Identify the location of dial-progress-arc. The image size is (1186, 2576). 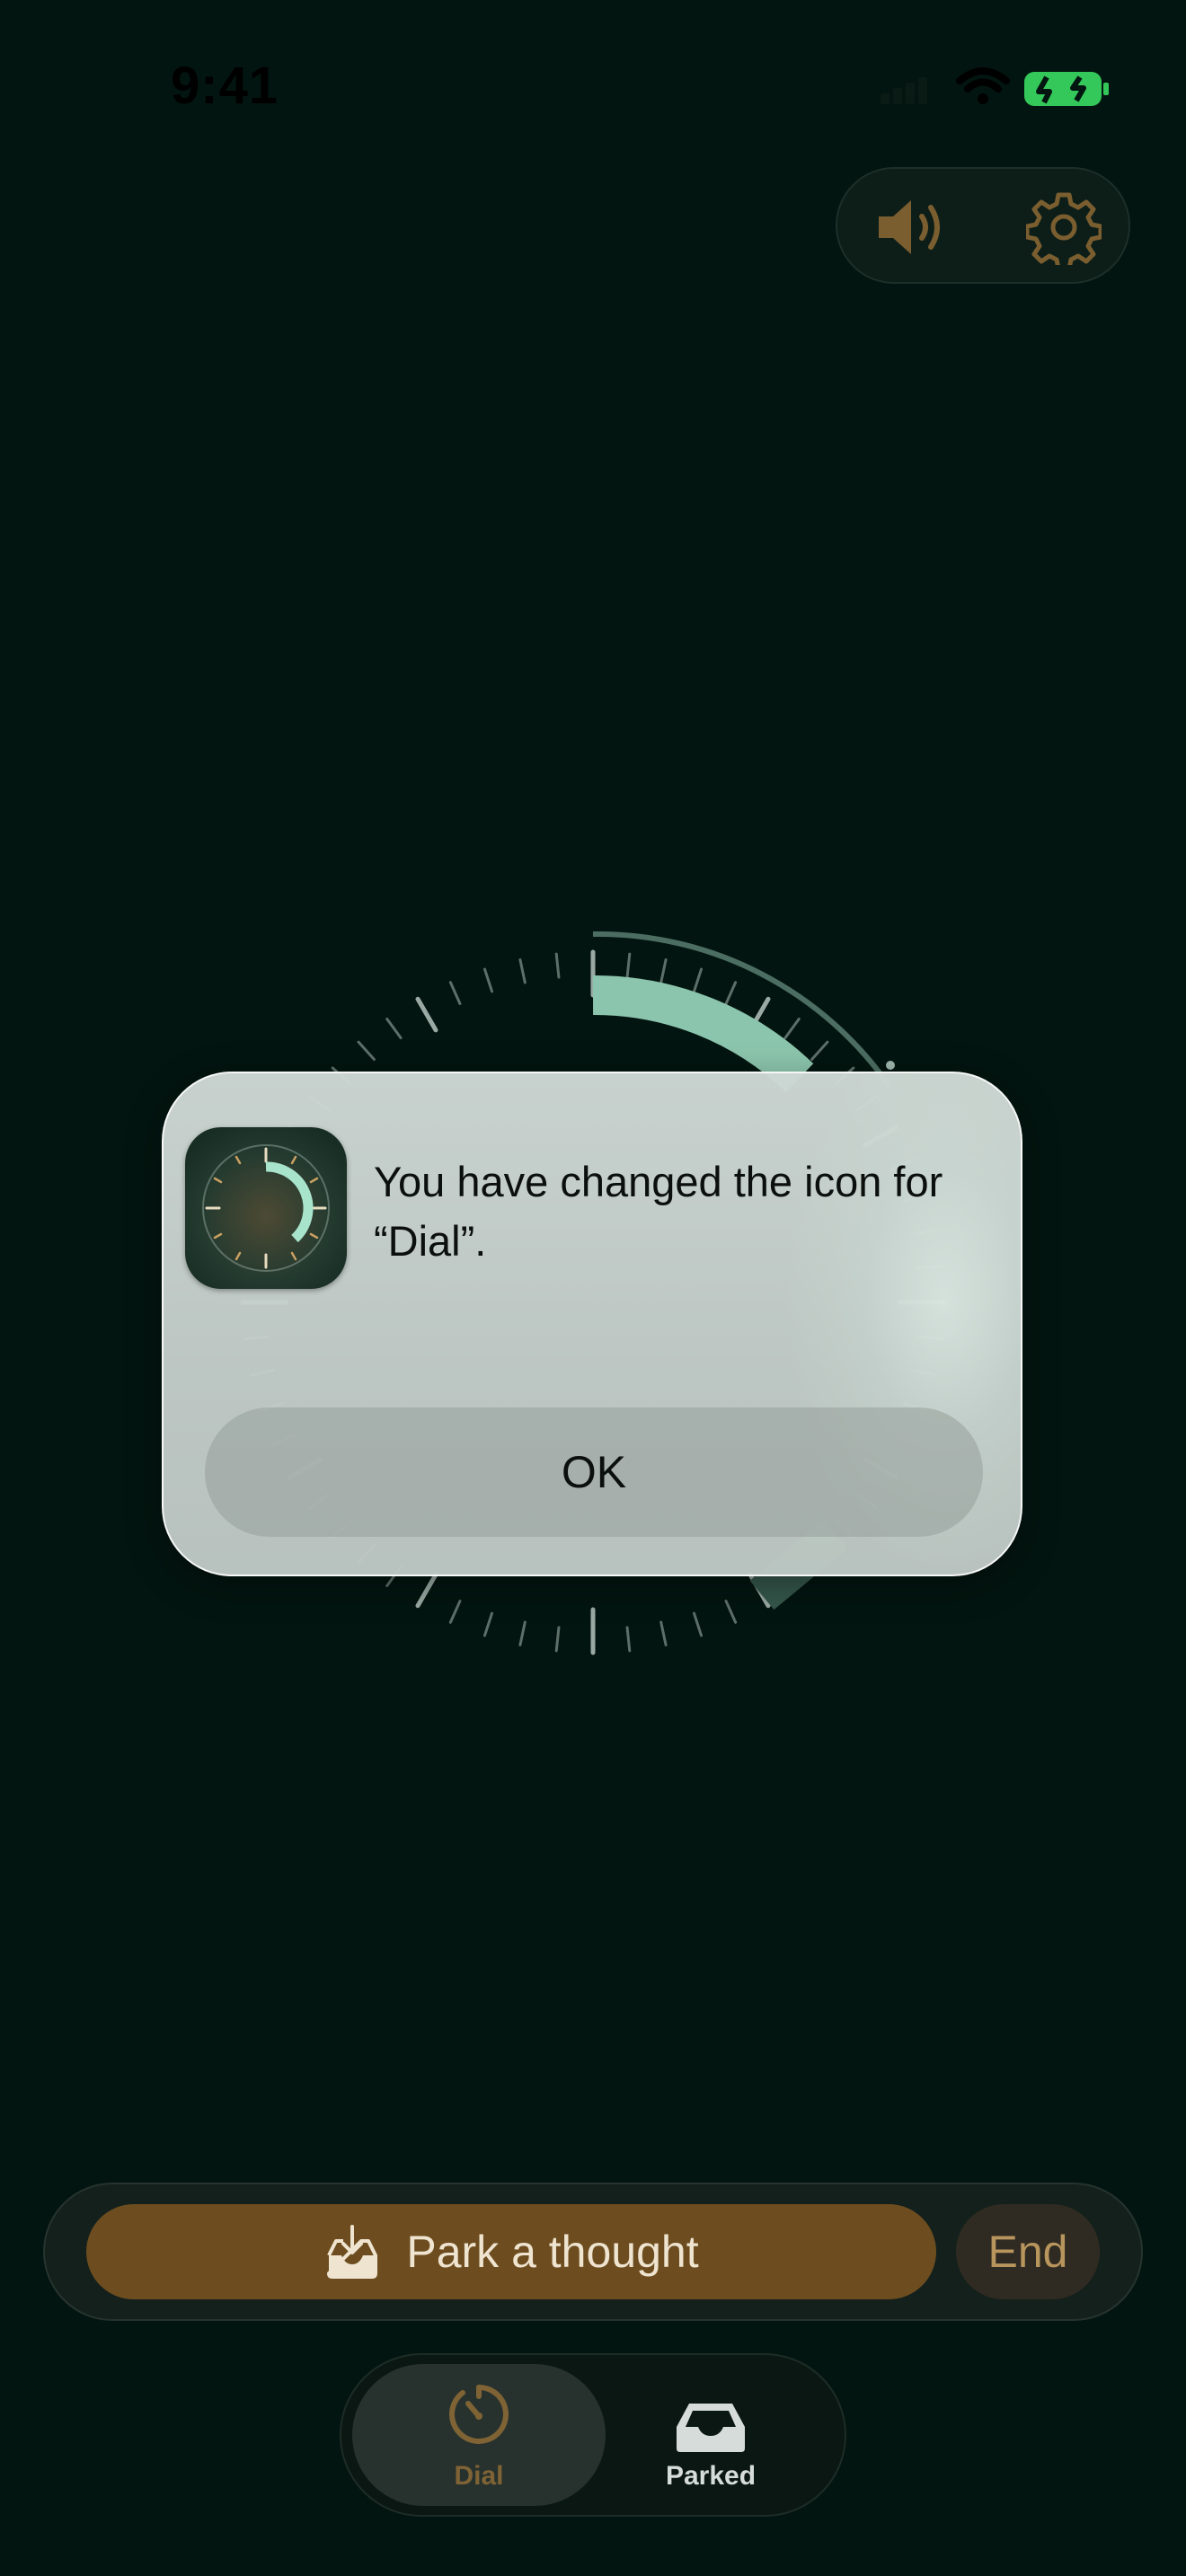
(703, 1034).